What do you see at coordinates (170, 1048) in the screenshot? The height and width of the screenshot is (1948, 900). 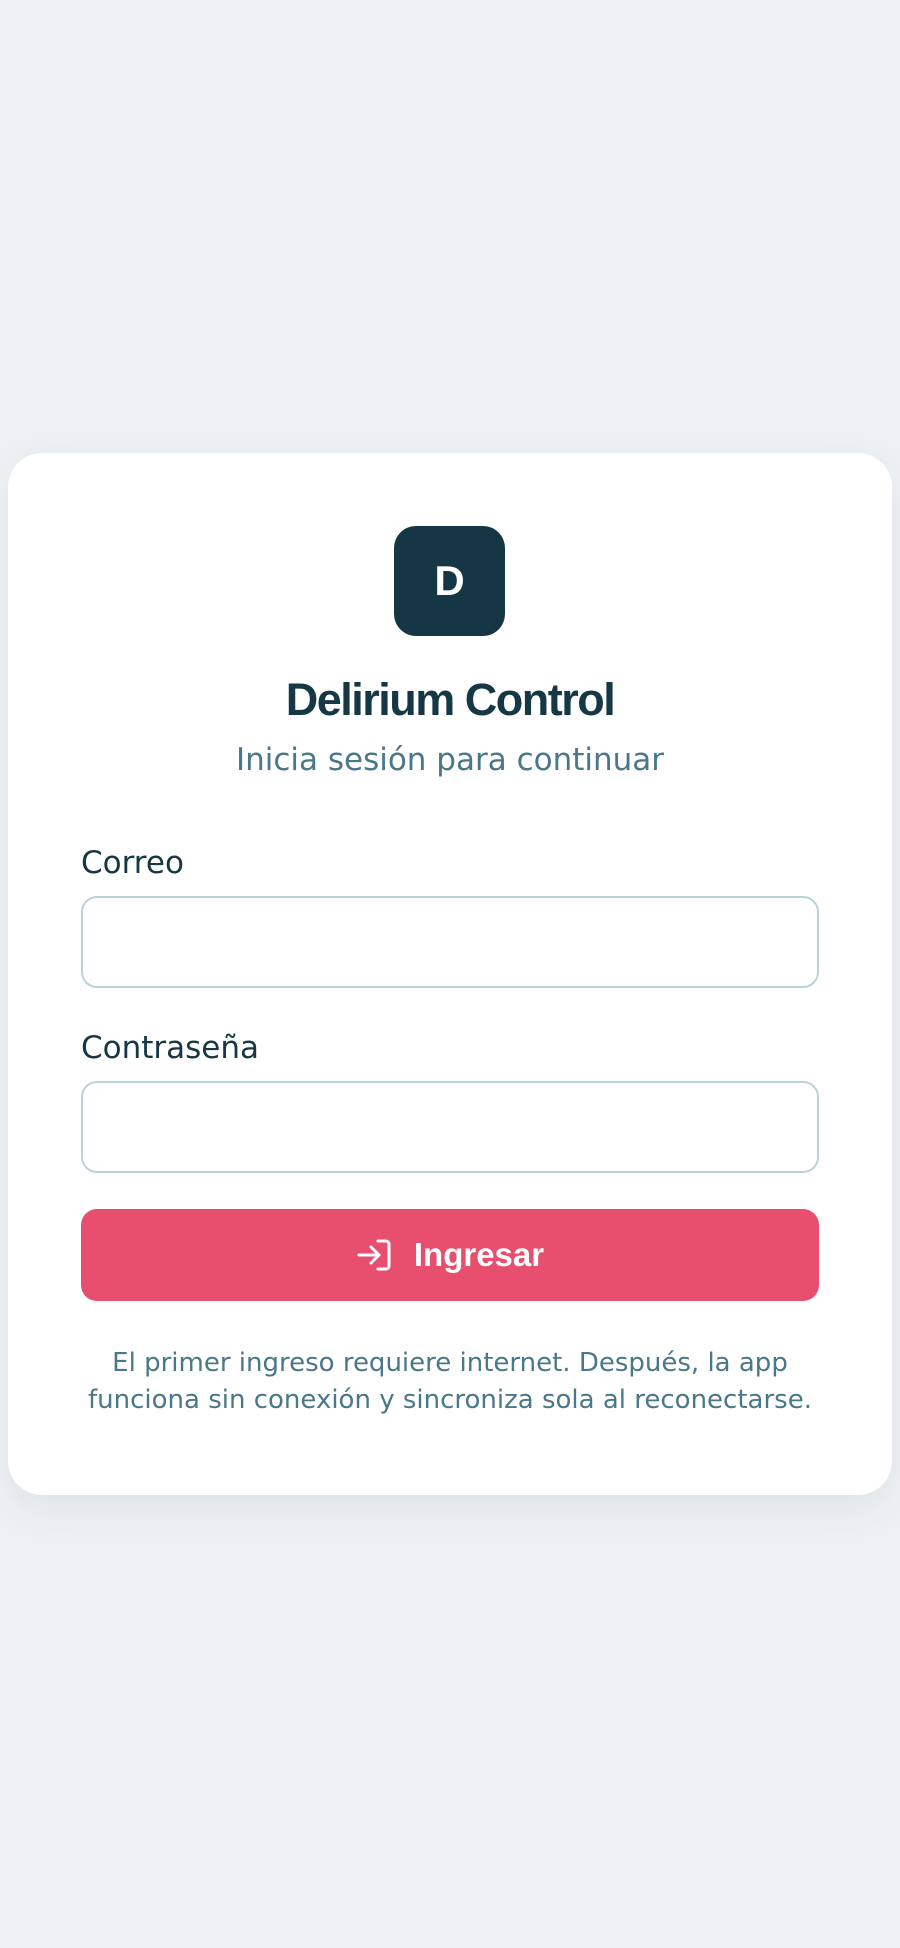 I see `password-label: Contraseña` at bounding box center [170, 1048].